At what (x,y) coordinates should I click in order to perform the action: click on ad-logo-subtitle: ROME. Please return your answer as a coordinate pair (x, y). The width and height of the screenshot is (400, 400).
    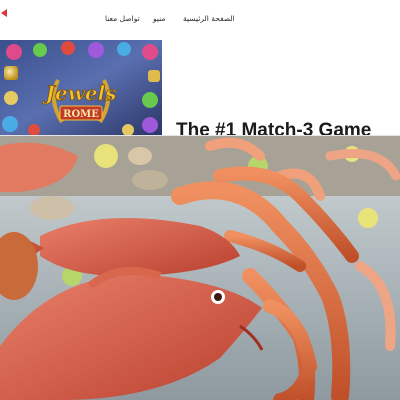
    Looking at the image, I should click on (81, 114).